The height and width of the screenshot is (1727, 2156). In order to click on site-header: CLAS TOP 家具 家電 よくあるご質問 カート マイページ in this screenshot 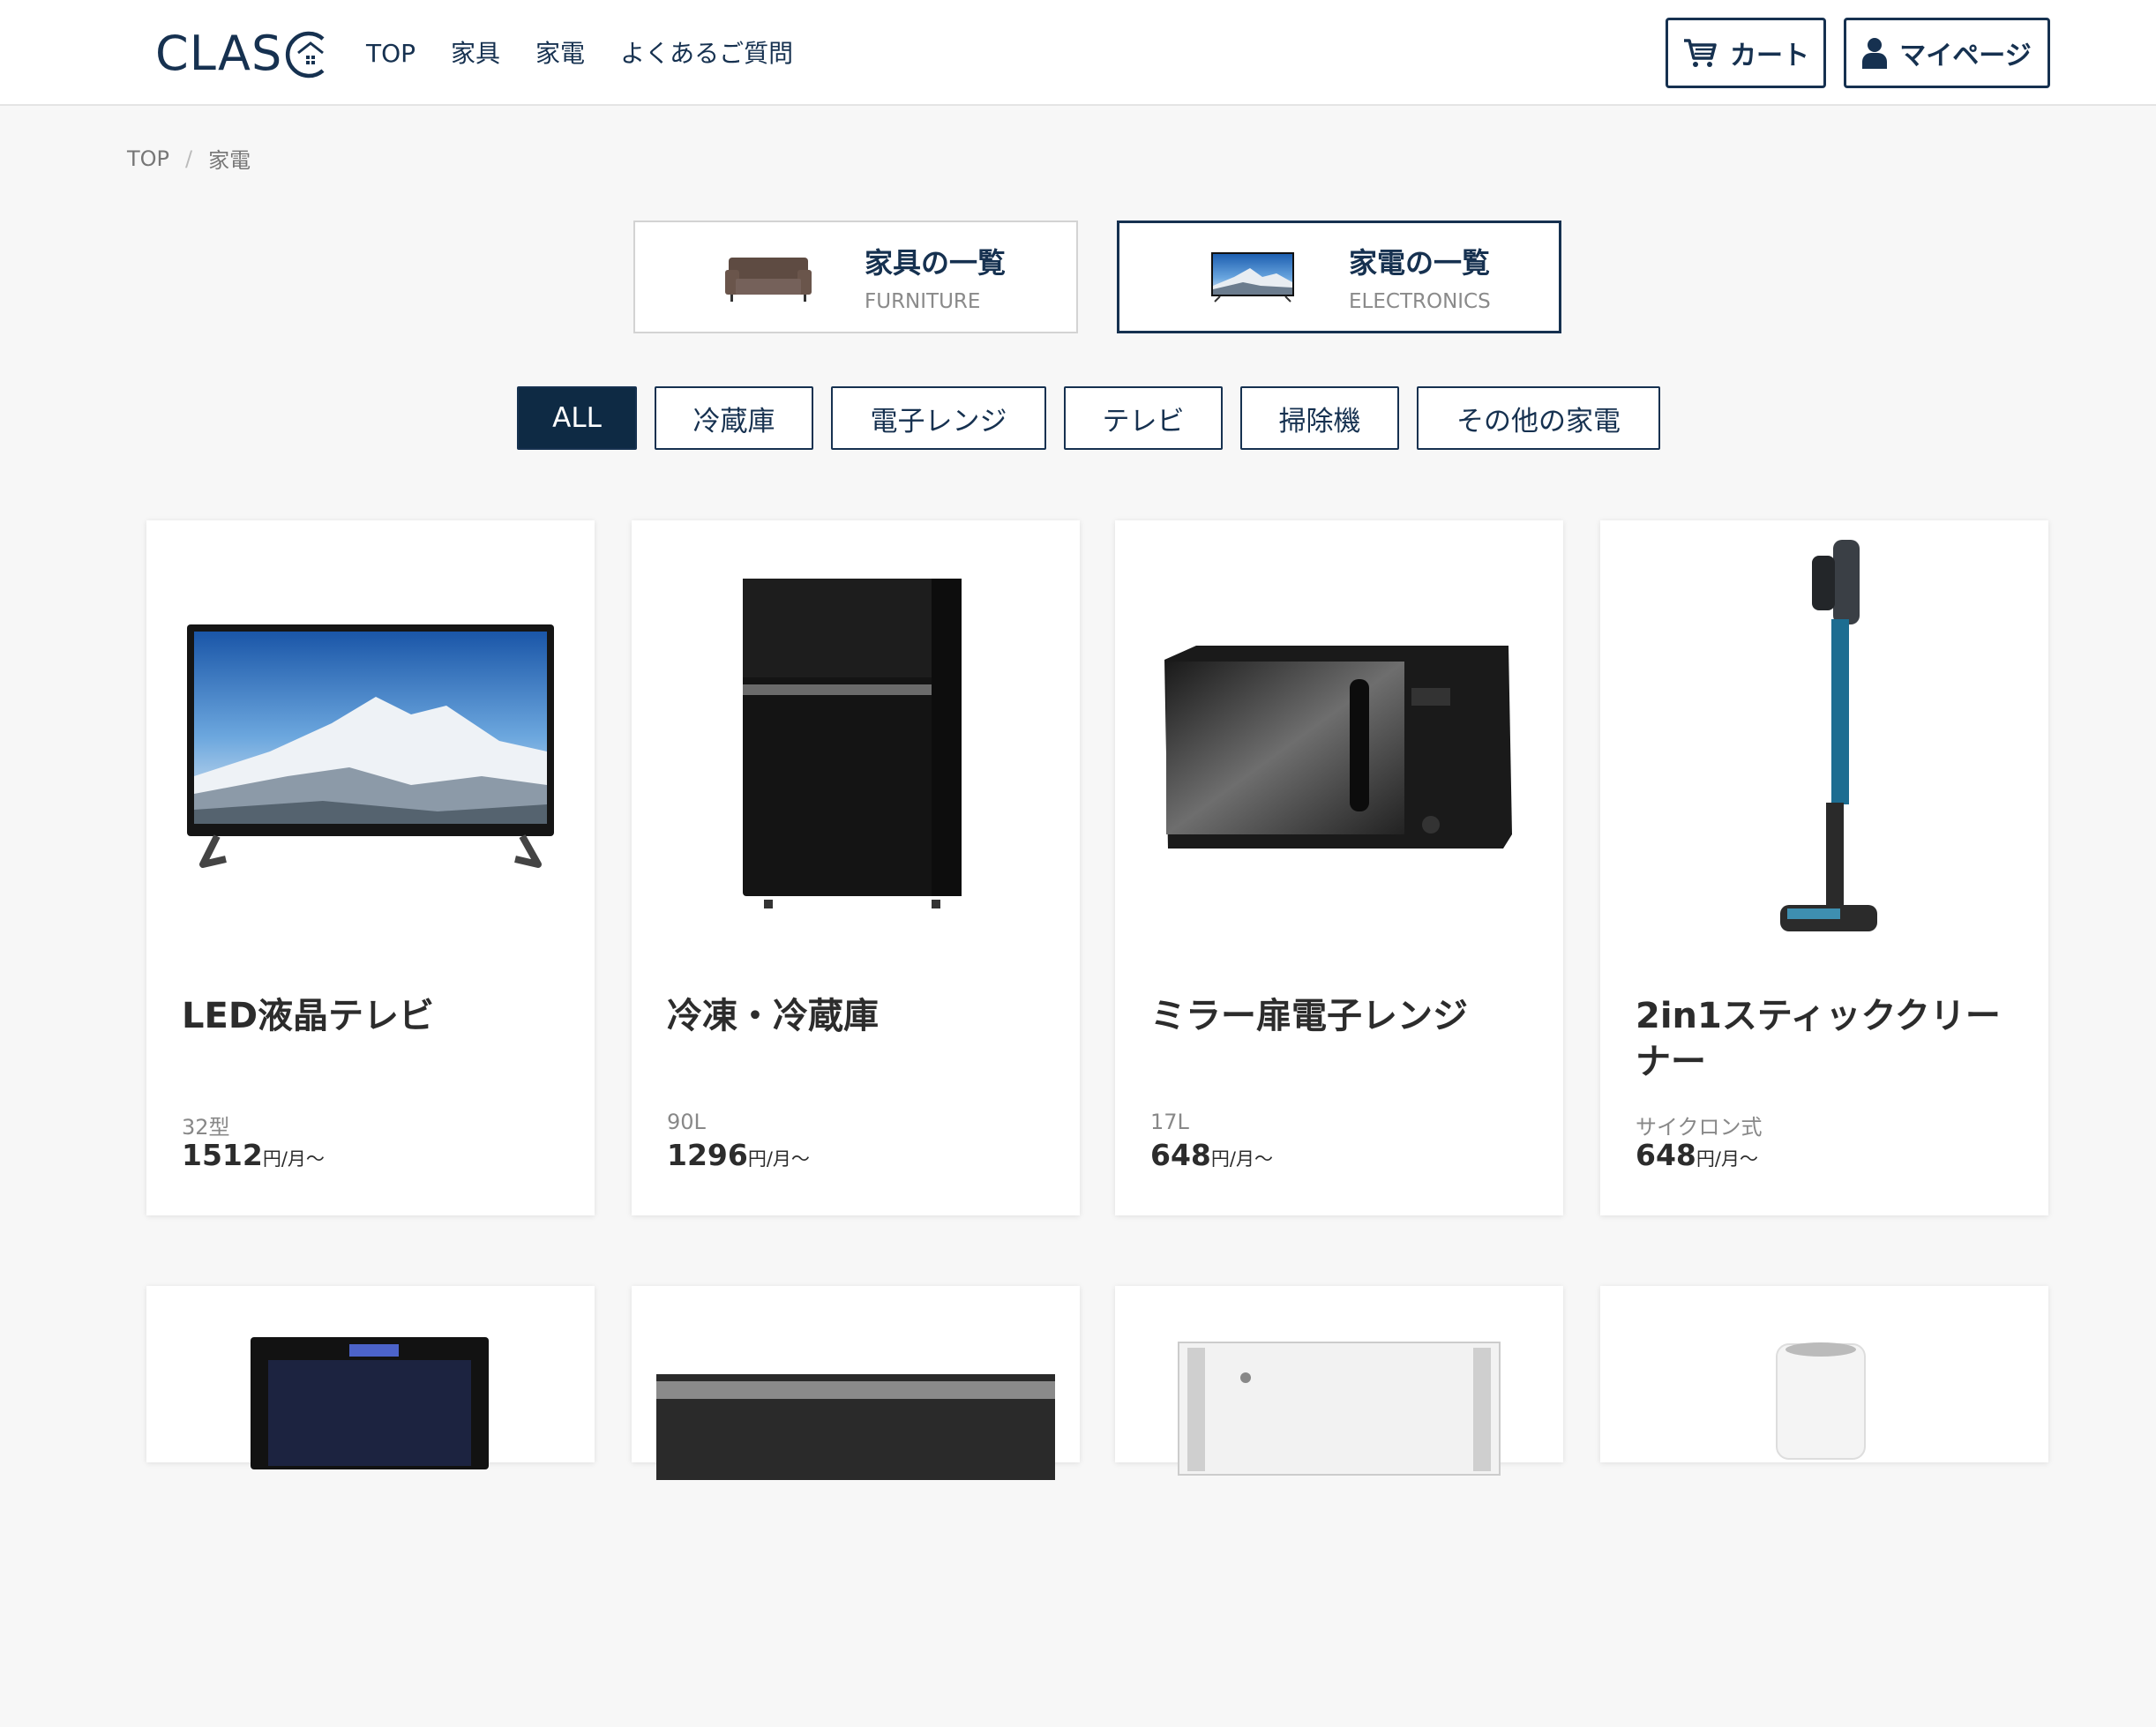, I will do `click(1078, 53)`.